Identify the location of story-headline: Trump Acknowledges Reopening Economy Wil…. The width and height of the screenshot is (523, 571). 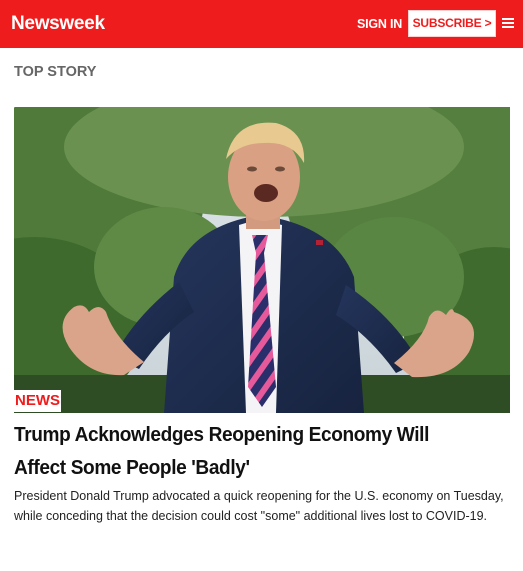
(244, 451).